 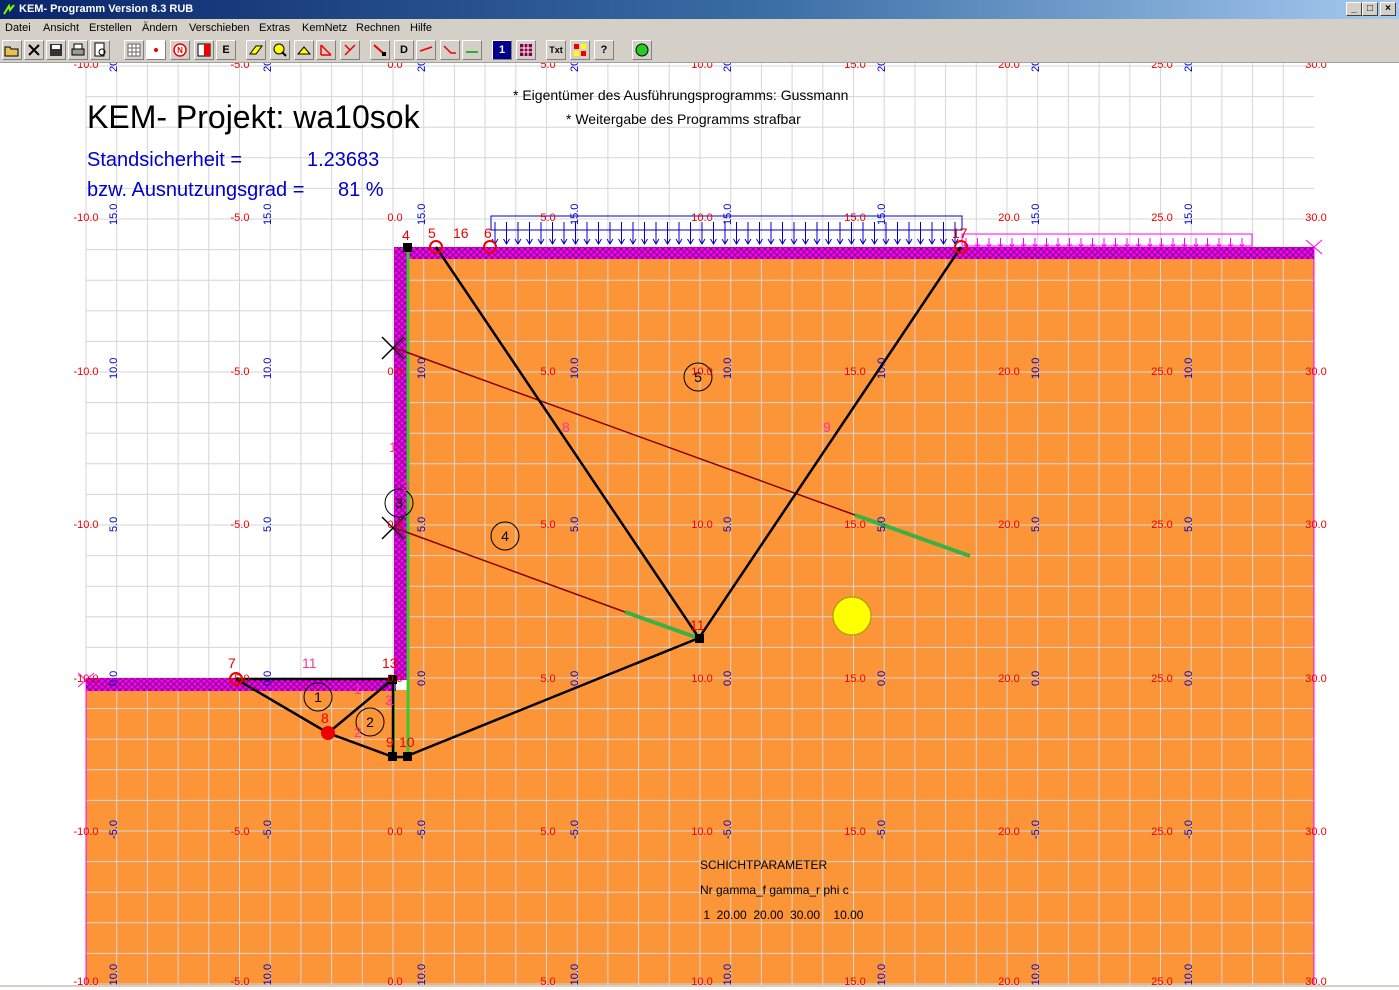 What do you see at coordinates (326, 50) in the screenshot?
I see `angle-icon` at bounding box center [326, 50].